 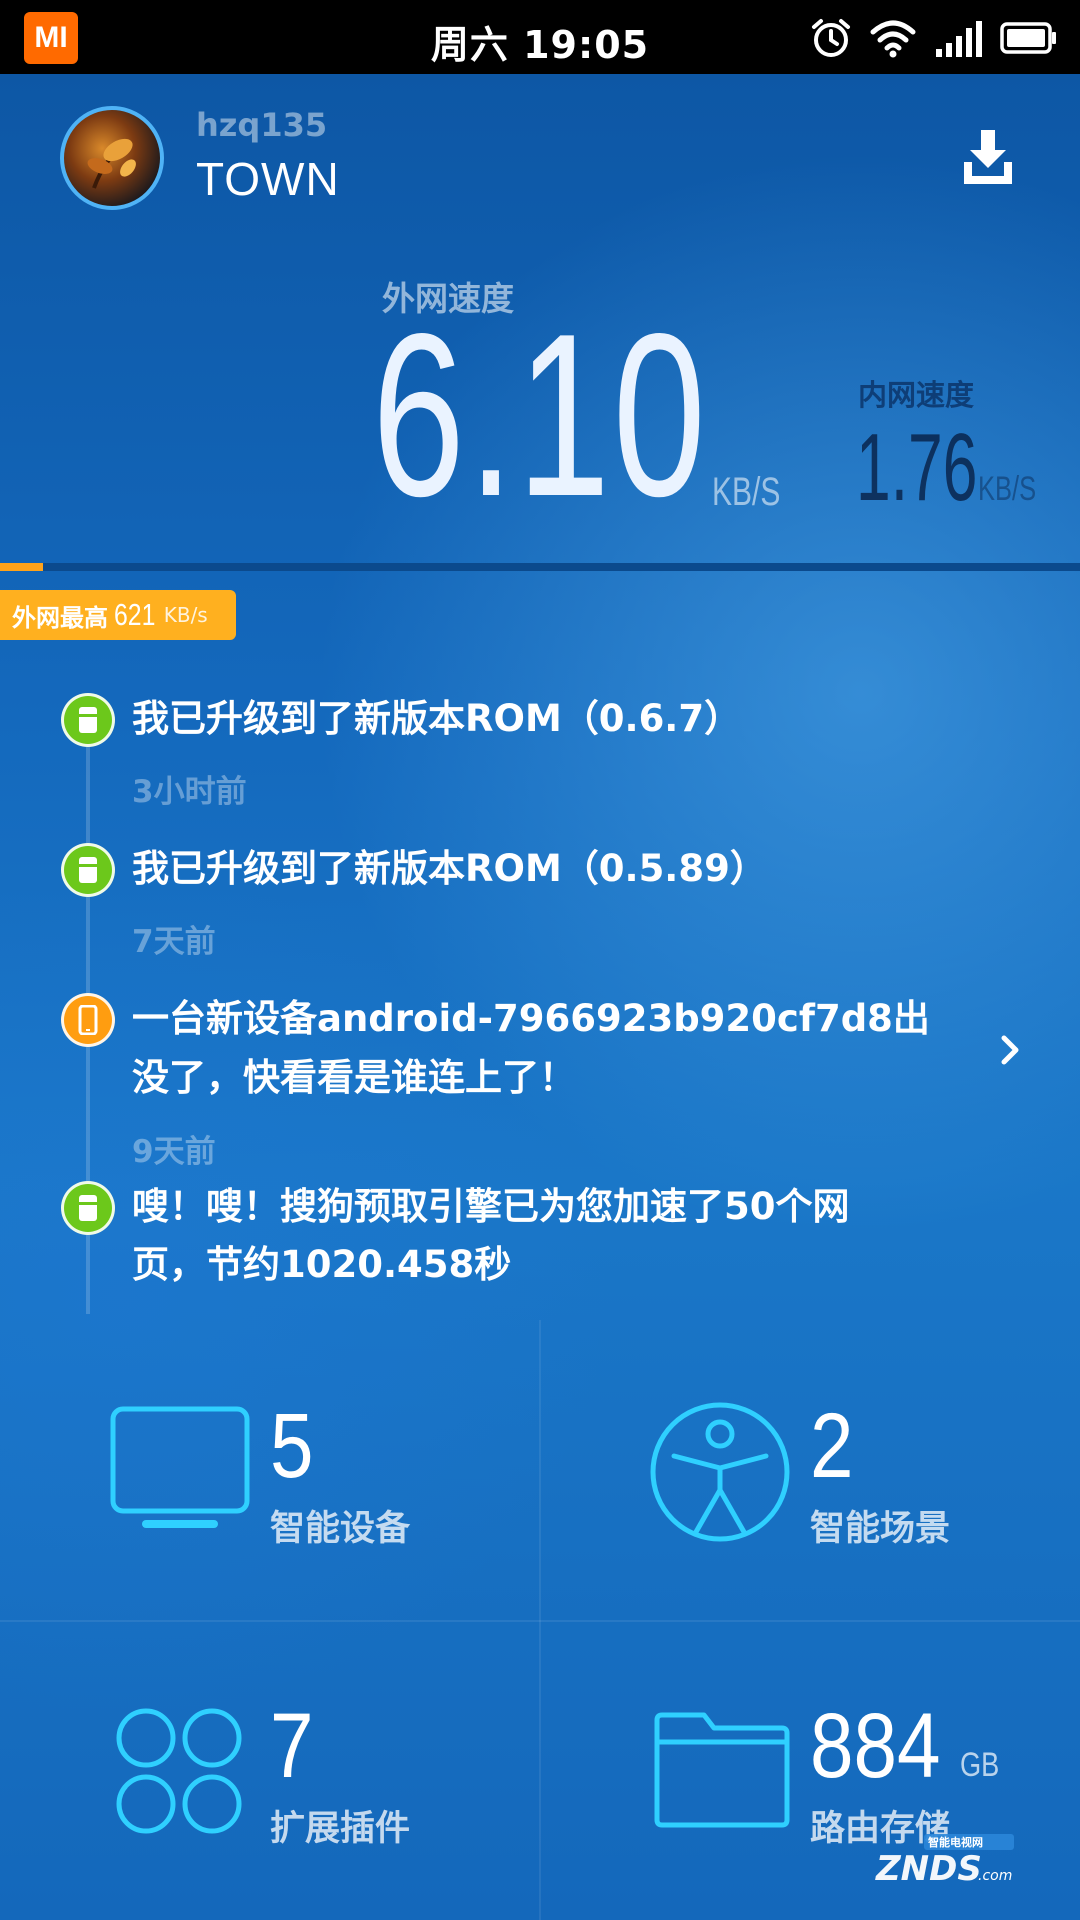 I want to click on signal-icon, so click(x=959, y=39).